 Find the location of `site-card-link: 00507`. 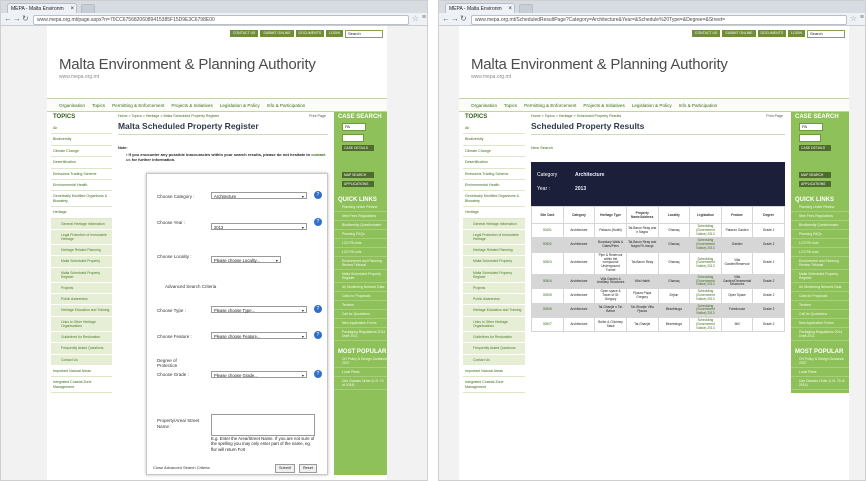

site-card-link: 00507 is located at coordinates (547, 324).